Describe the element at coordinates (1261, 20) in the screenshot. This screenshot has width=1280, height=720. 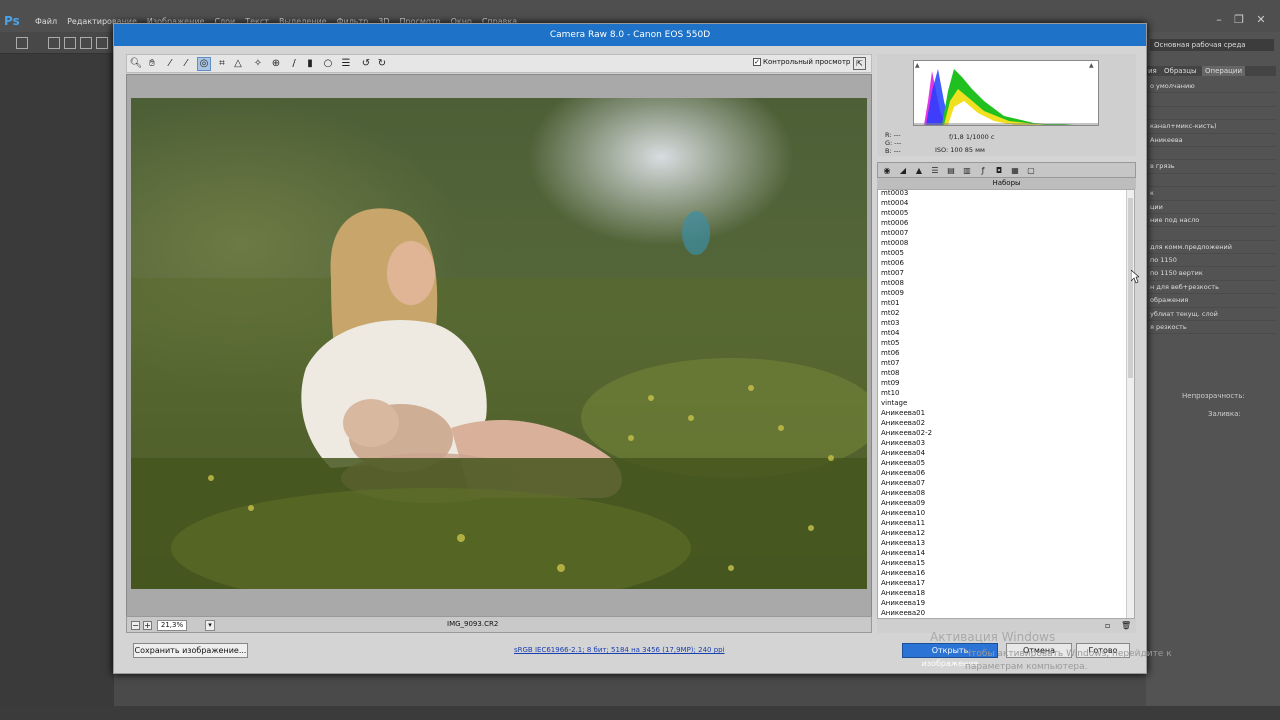
I see `close-window-icon: ✕` at that location.